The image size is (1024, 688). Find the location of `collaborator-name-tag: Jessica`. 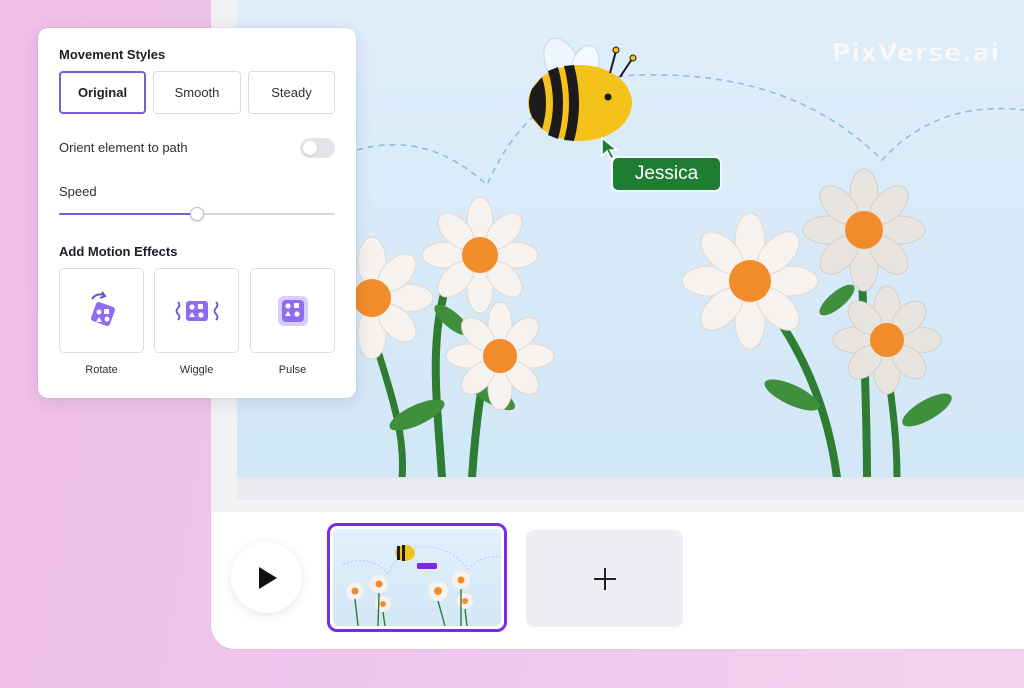

collaborator-name-tag: Jessica is located at coordinates (666, 174).